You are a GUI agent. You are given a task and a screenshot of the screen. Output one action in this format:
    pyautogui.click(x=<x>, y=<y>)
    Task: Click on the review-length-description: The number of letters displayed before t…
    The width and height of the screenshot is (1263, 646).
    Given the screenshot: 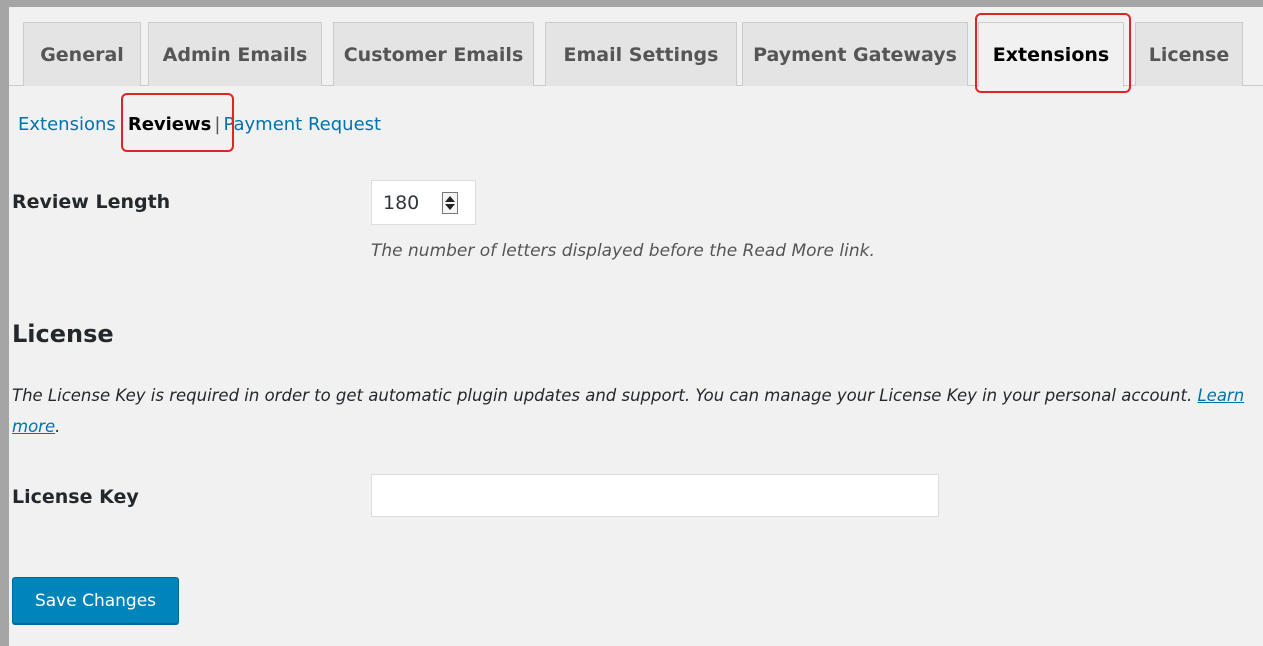 What is the action you would take?
    pyautogui.click(x=623, y=251)
    